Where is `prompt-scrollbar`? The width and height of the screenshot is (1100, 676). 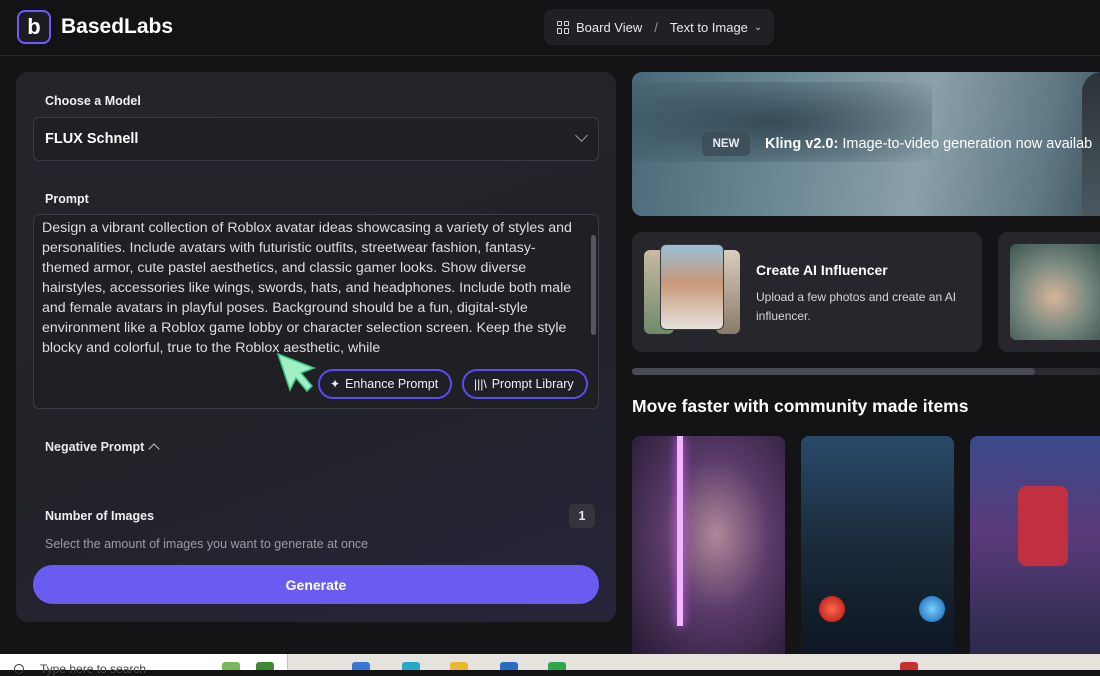
prompt-scrollbar is located at coordinates (593, 288).